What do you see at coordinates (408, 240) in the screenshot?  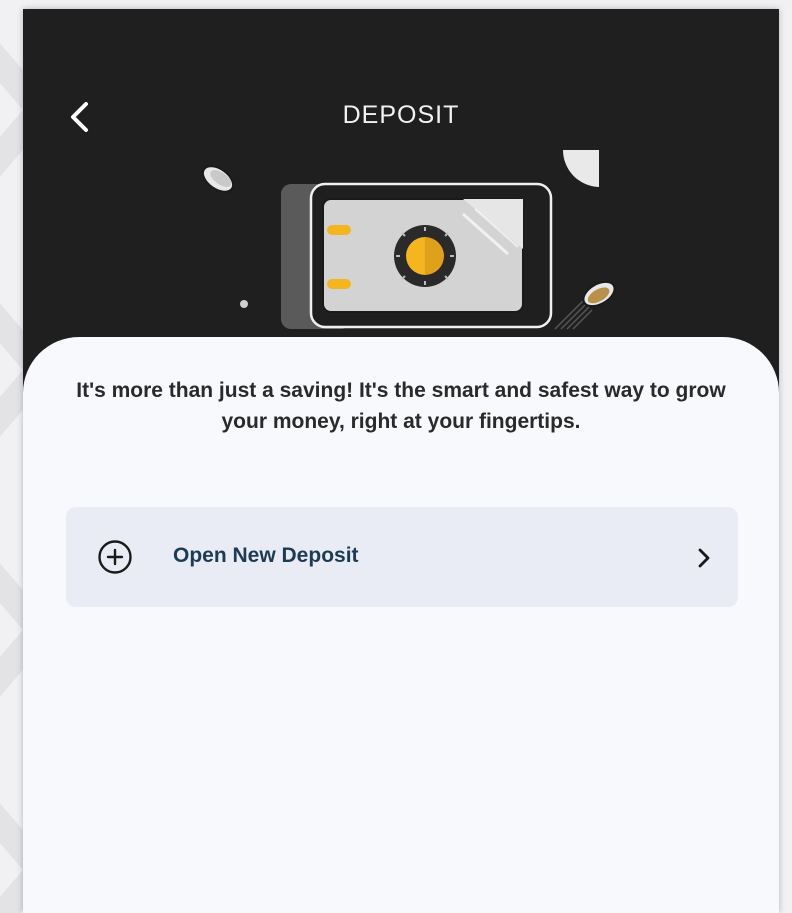 I see `safe-vault-illustration` at bounding box center [408, 240].